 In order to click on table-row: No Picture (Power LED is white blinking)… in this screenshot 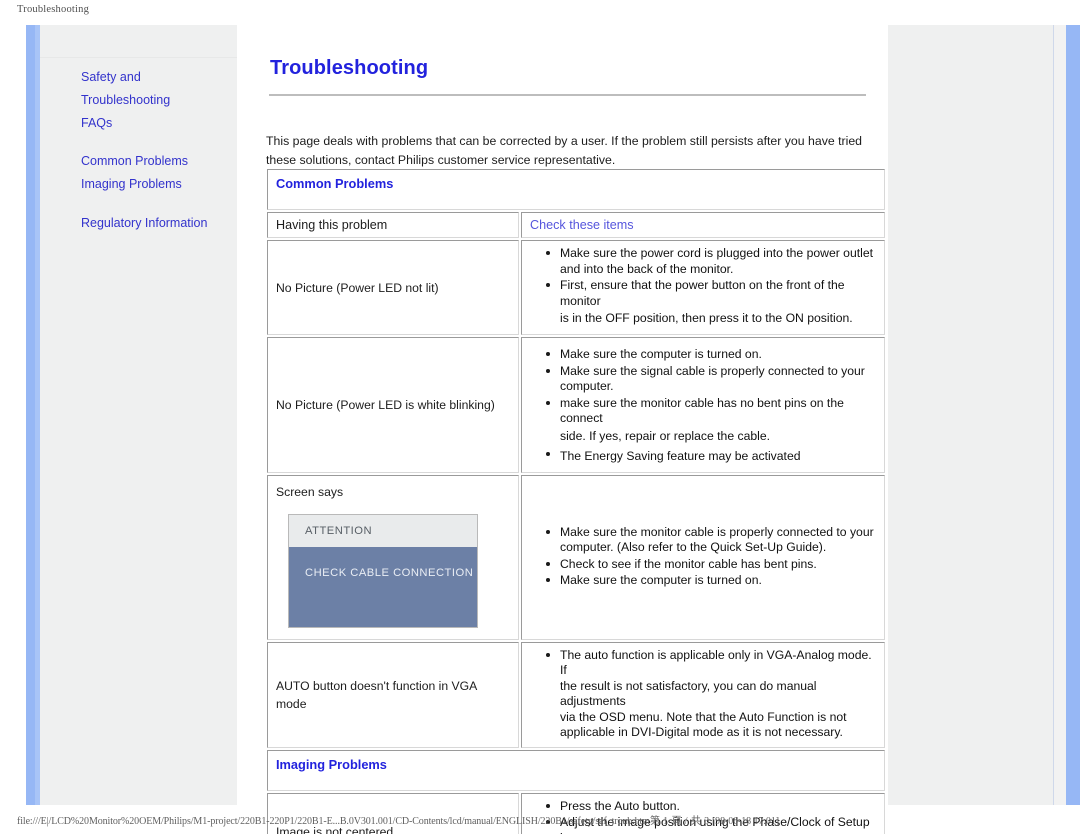, I will do `click(576, 405)`.